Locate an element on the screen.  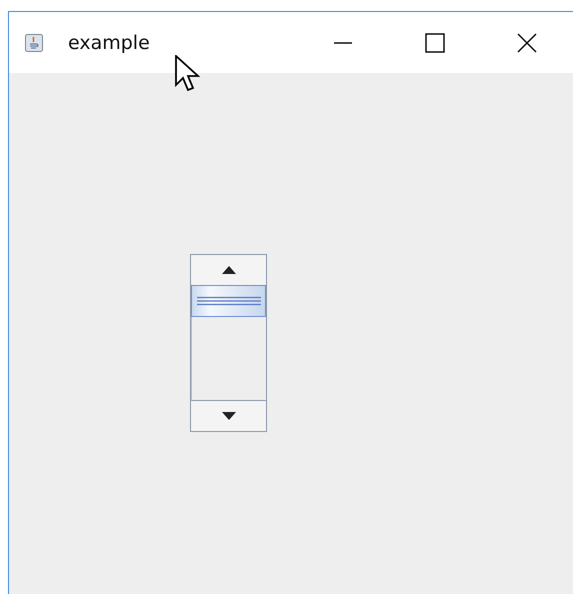
up-arrow-icon is located at coordinates (229, 270).